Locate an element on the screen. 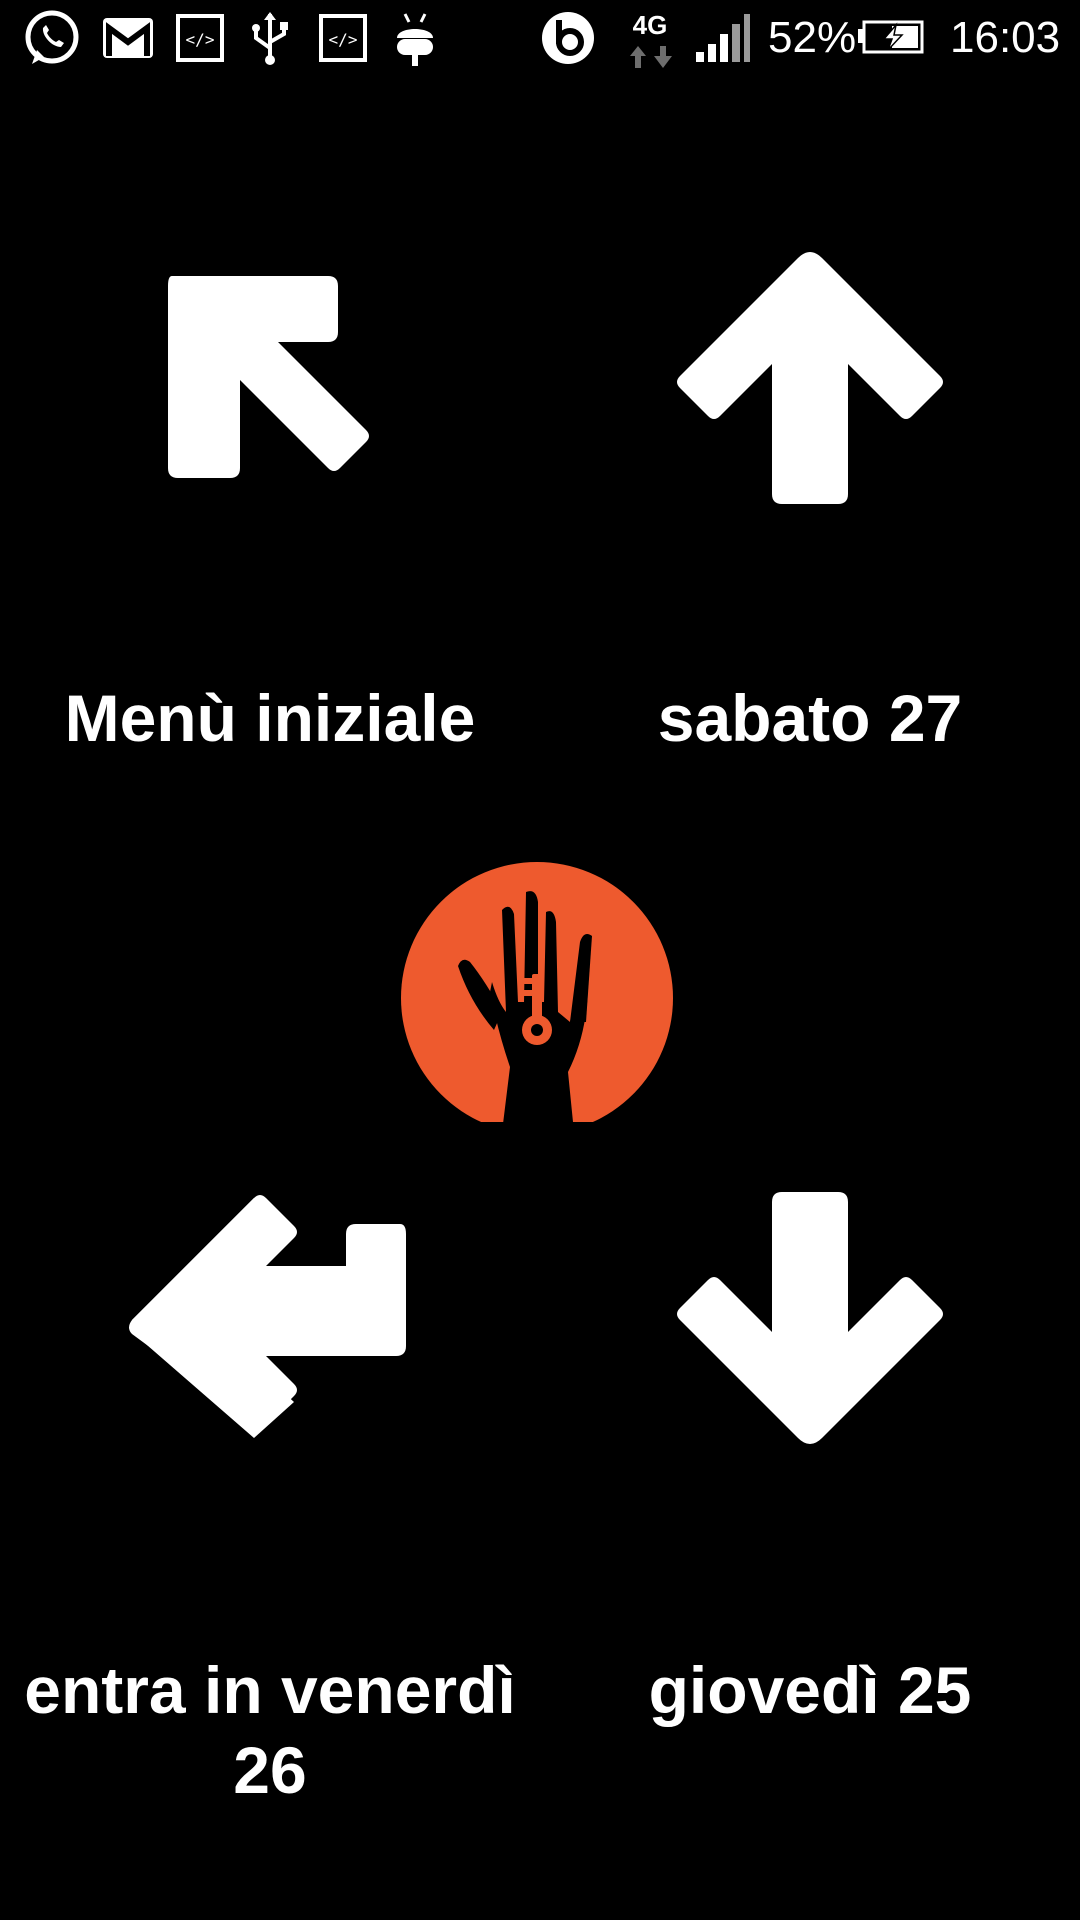 Image resolution: width=1080 pixels, height=1920 pixels. arrow-up-icon is located at coordinates (810, 378).